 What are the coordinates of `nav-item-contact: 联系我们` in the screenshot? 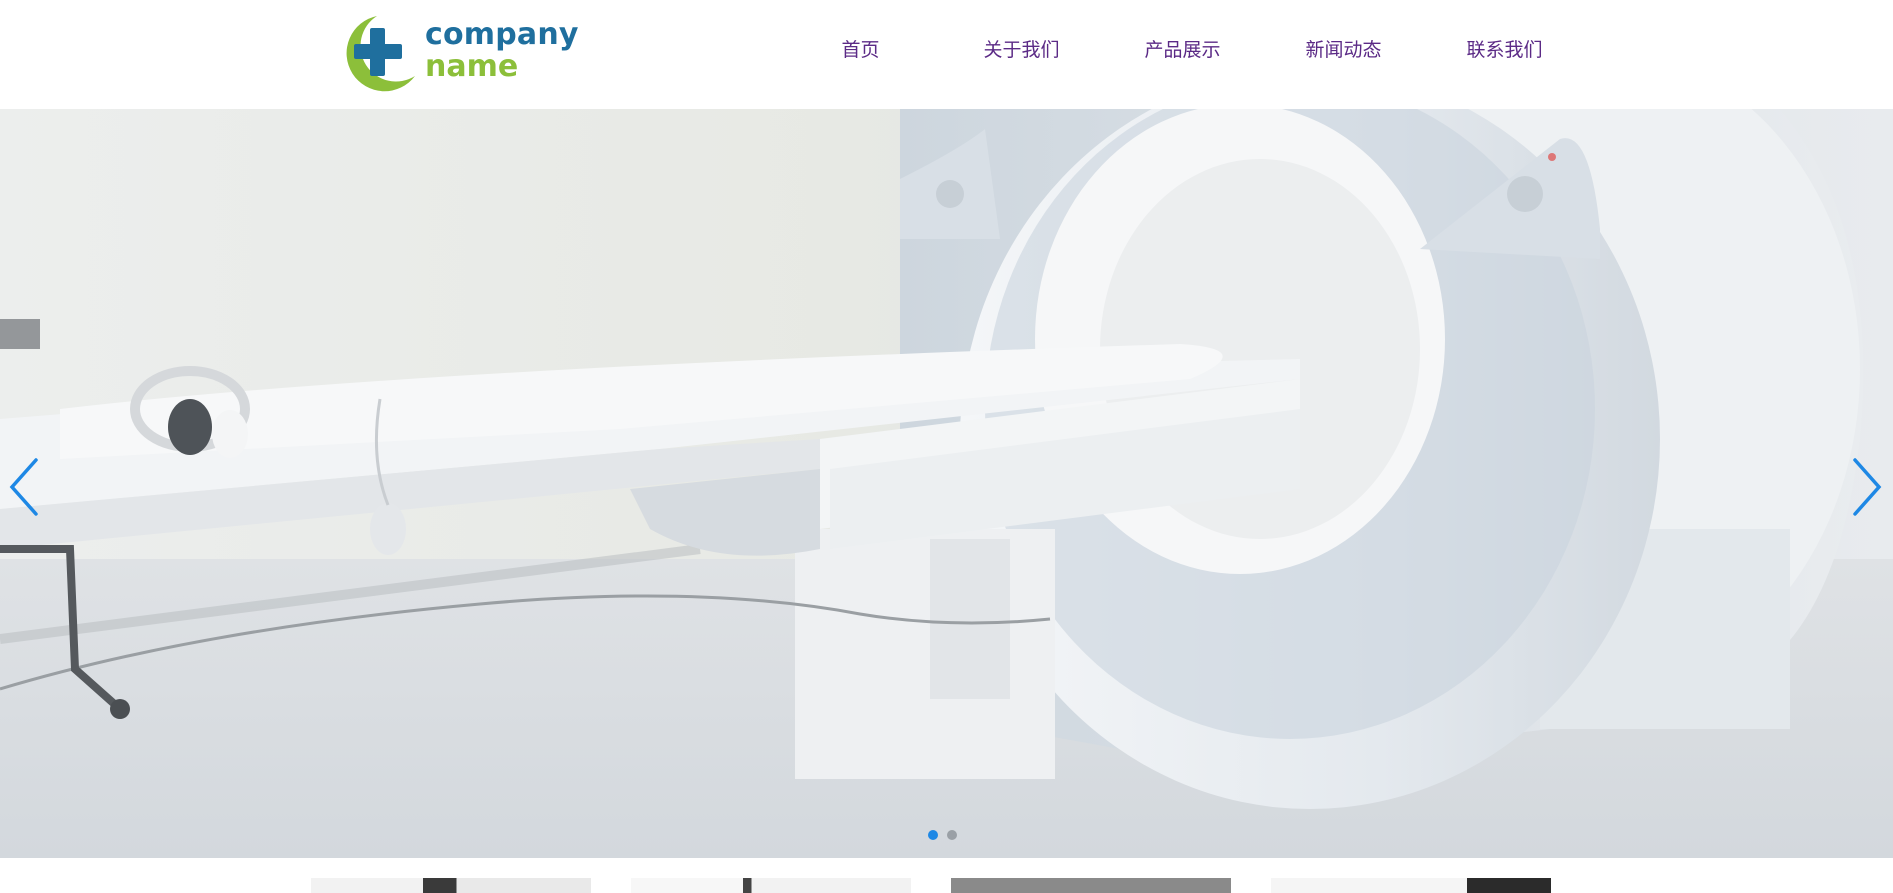 It's located at (1504, 50).